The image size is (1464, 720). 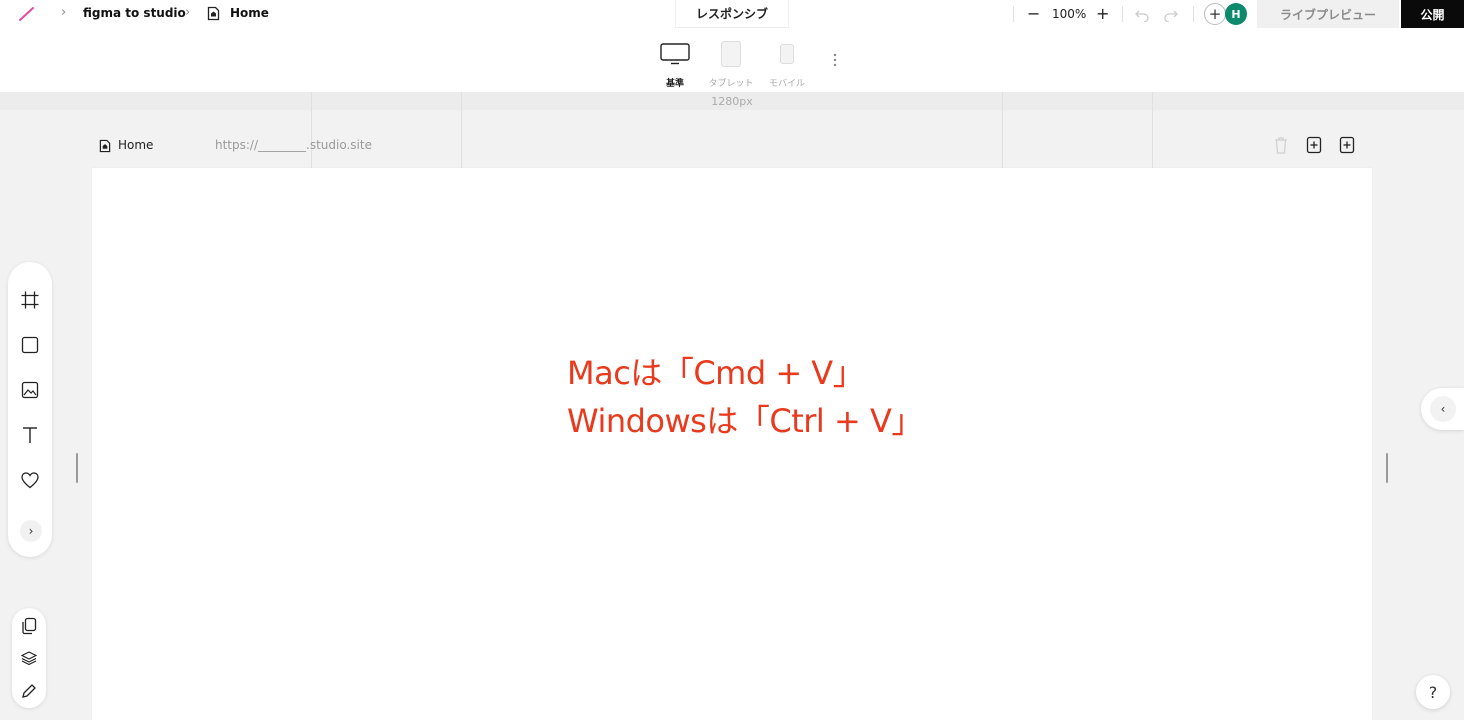 What do you see at coordinates (27, 16) in the screenshot?
I see `studio-logo-icon` at bounding box center [27, 16].